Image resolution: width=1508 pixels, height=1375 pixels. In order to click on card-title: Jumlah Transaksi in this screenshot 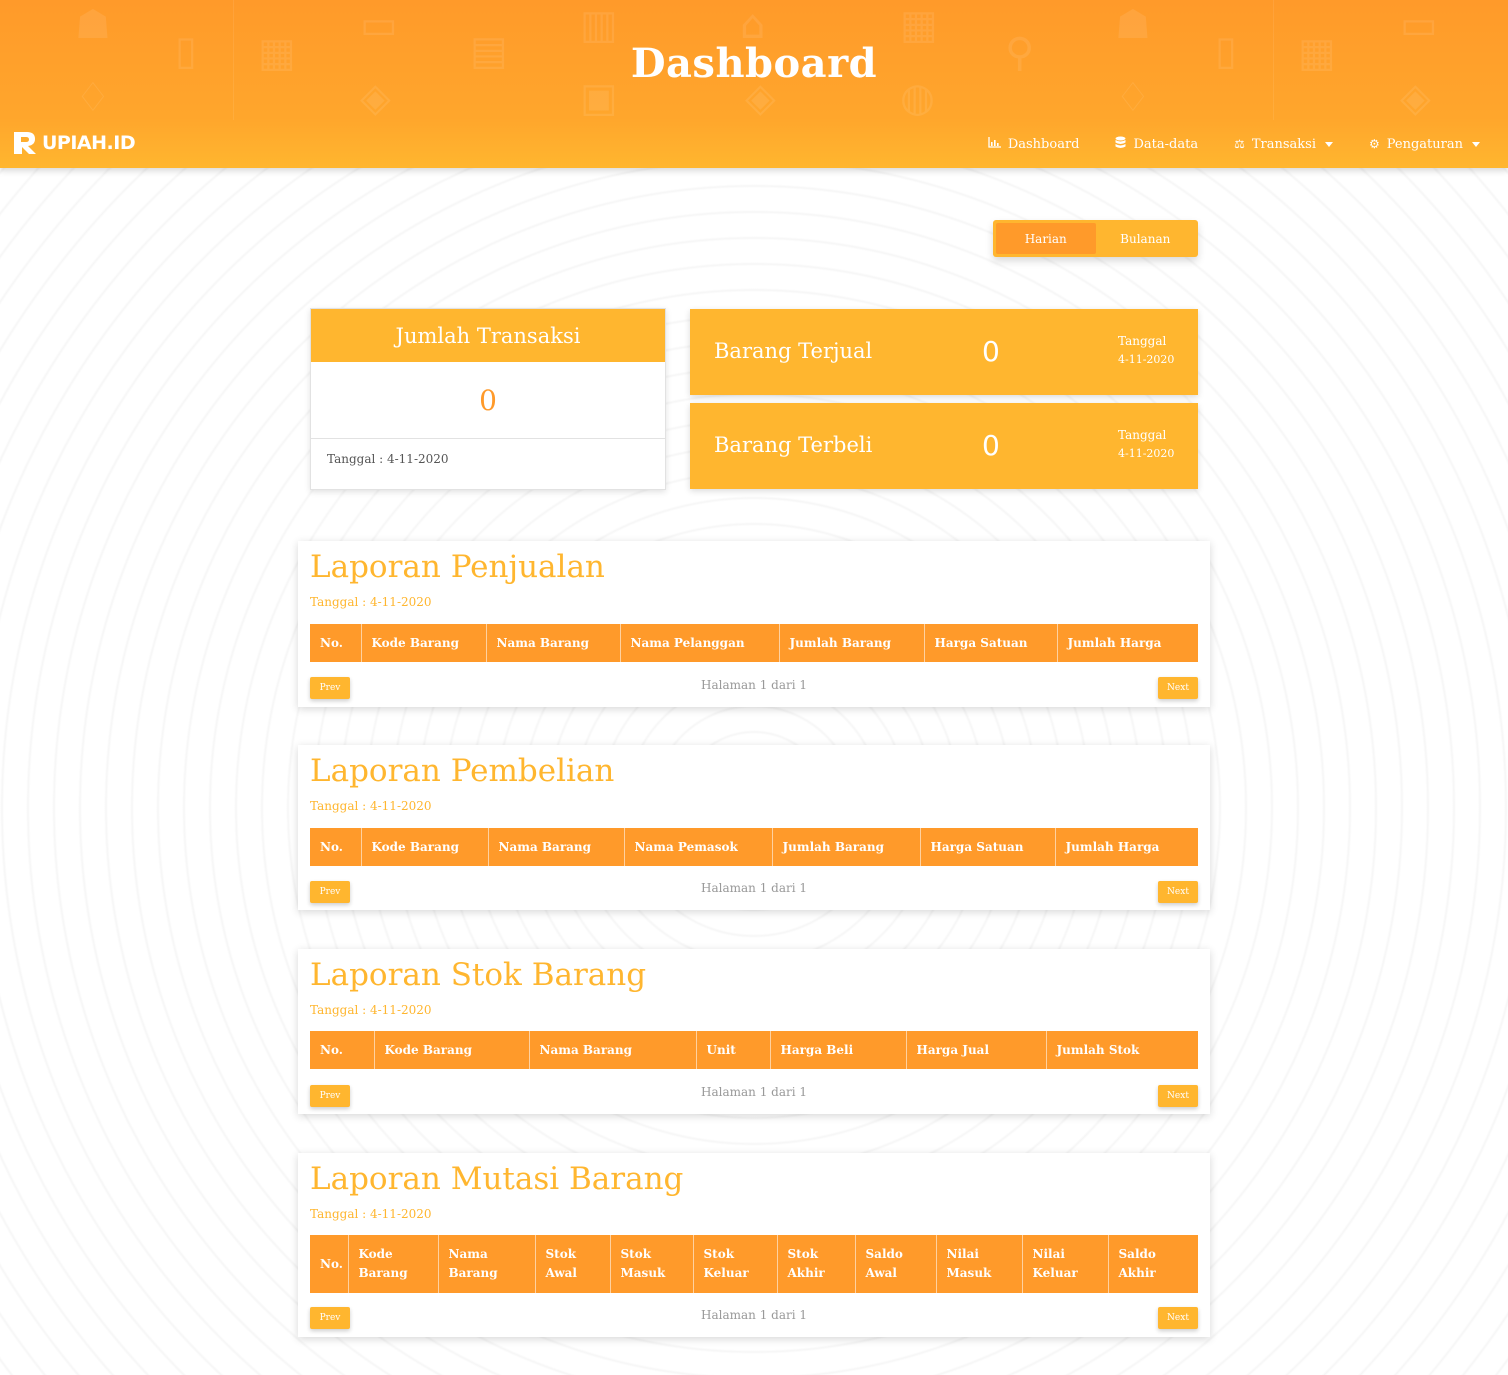, I will do `click(488, 335)`.